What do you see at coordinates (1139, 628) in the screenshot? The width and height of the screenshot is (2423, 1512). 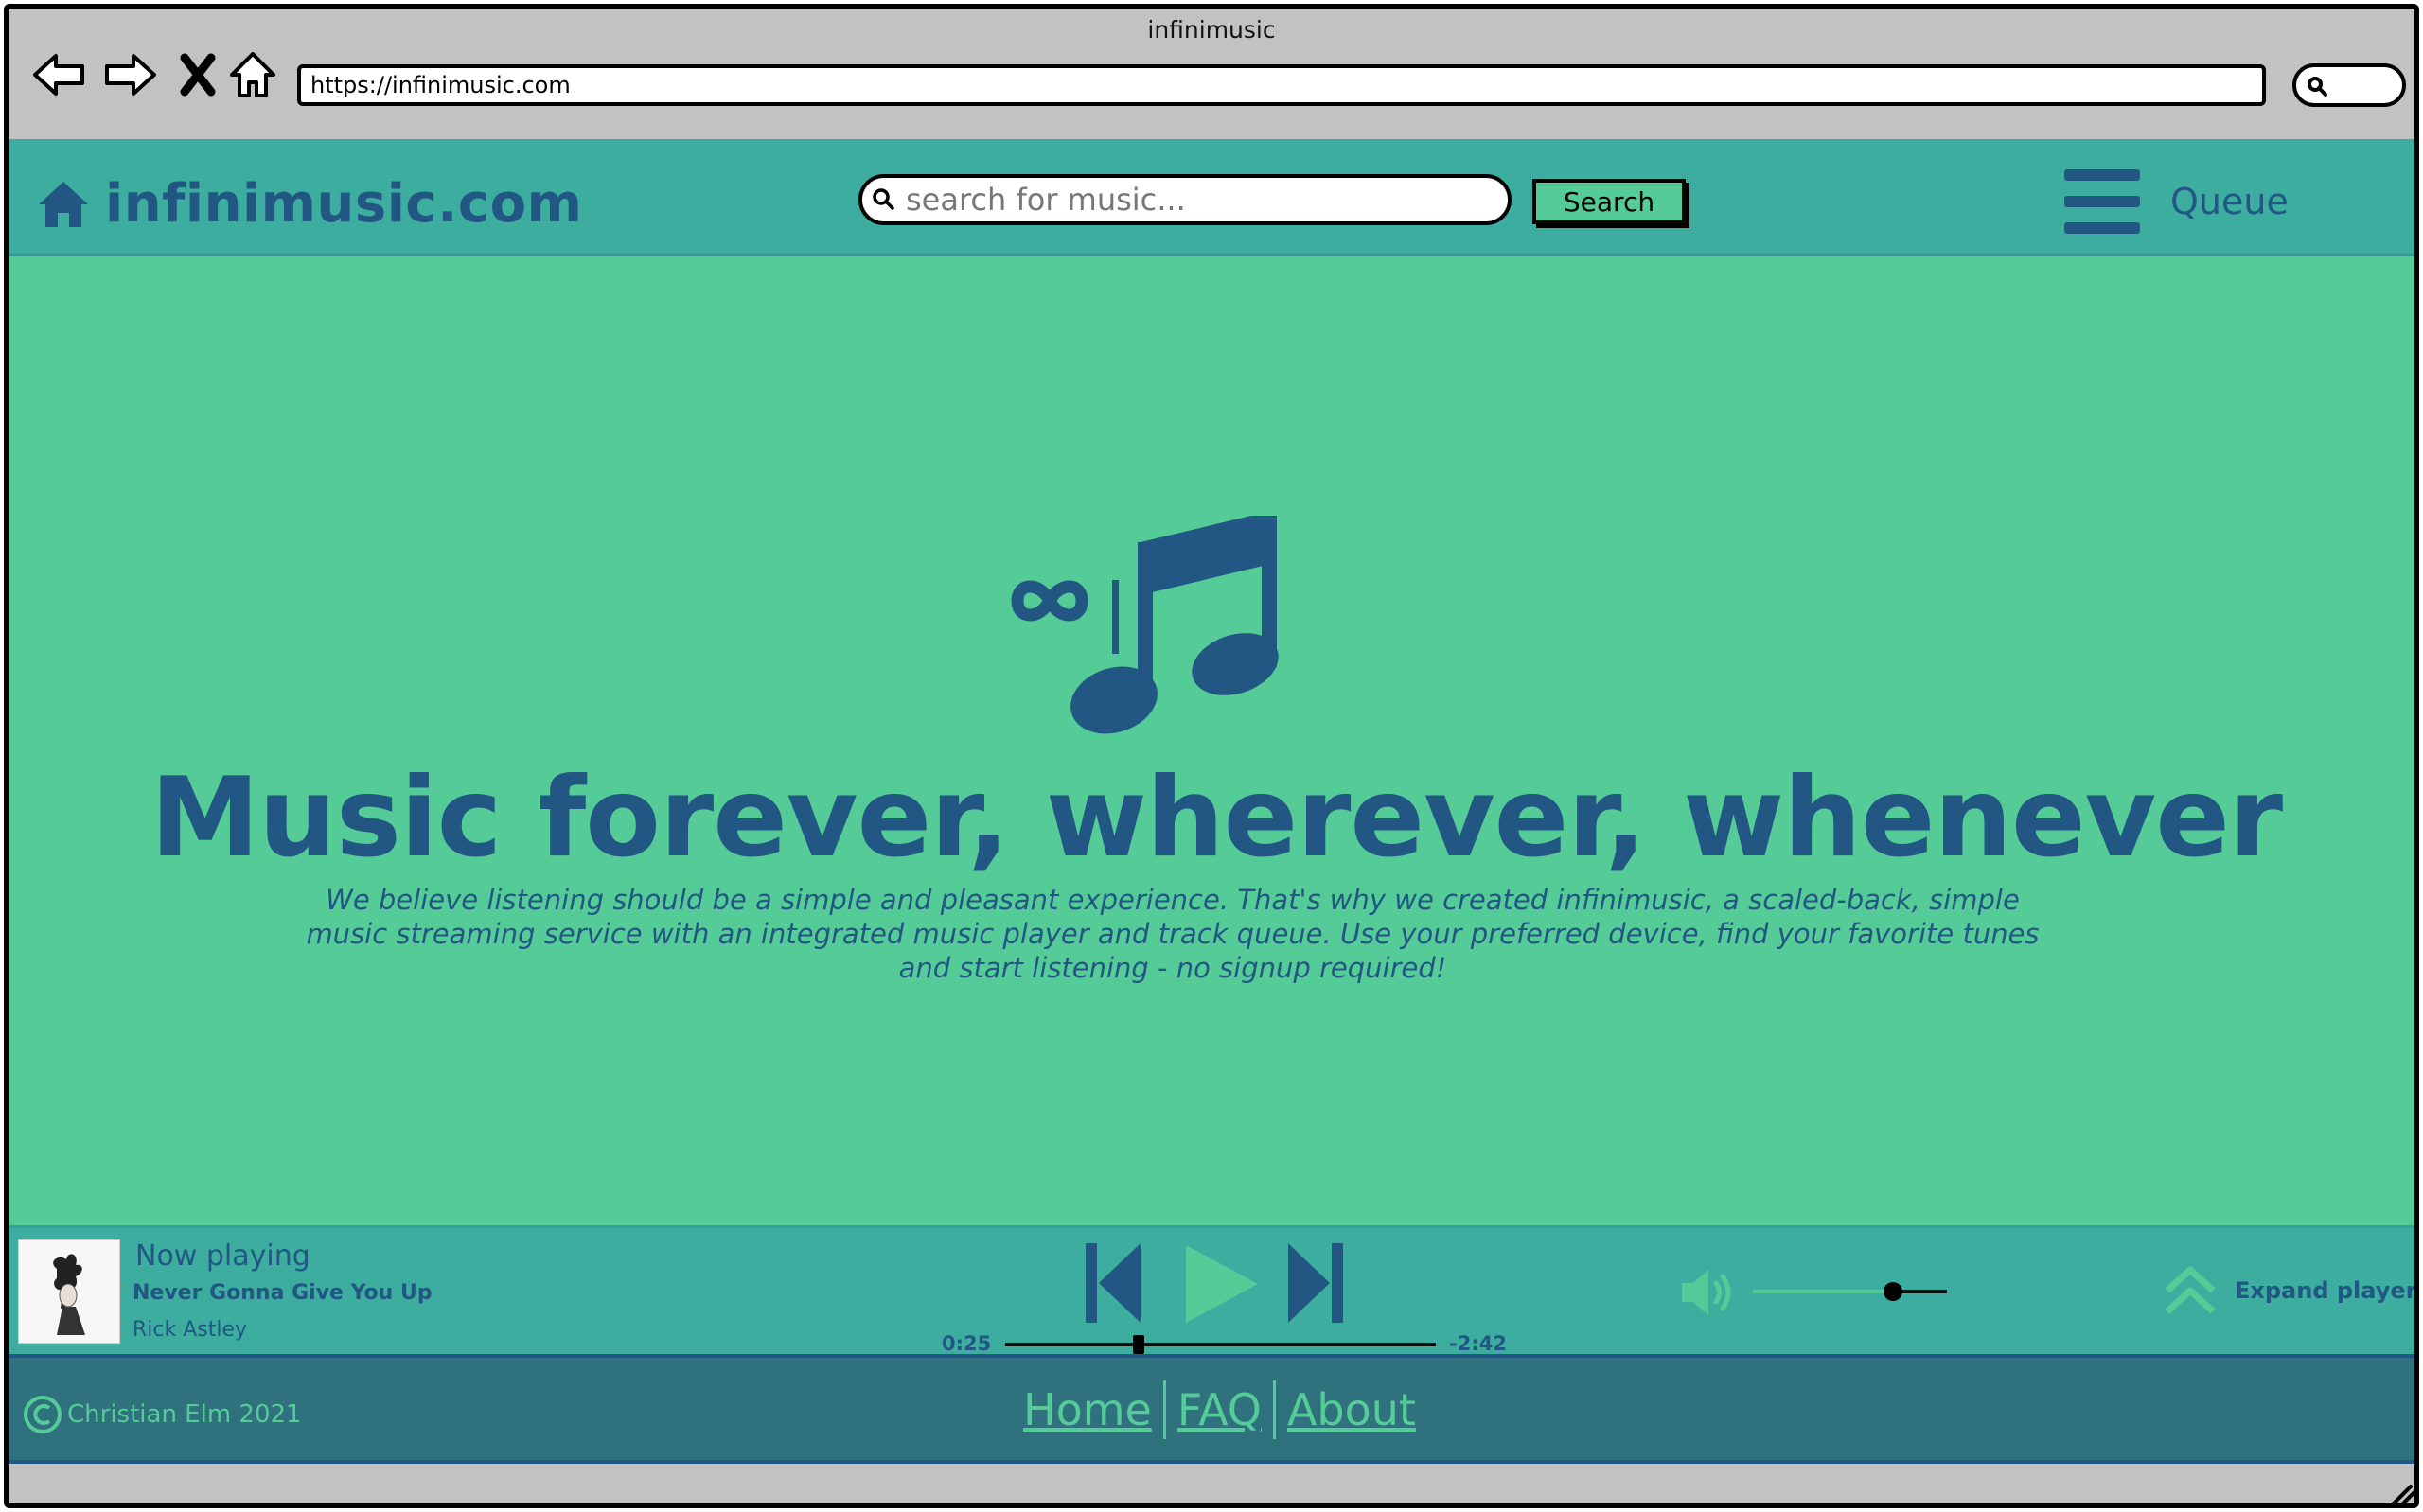 I see `infinimusic-logo-icon` at bounding box center [1139, 628].